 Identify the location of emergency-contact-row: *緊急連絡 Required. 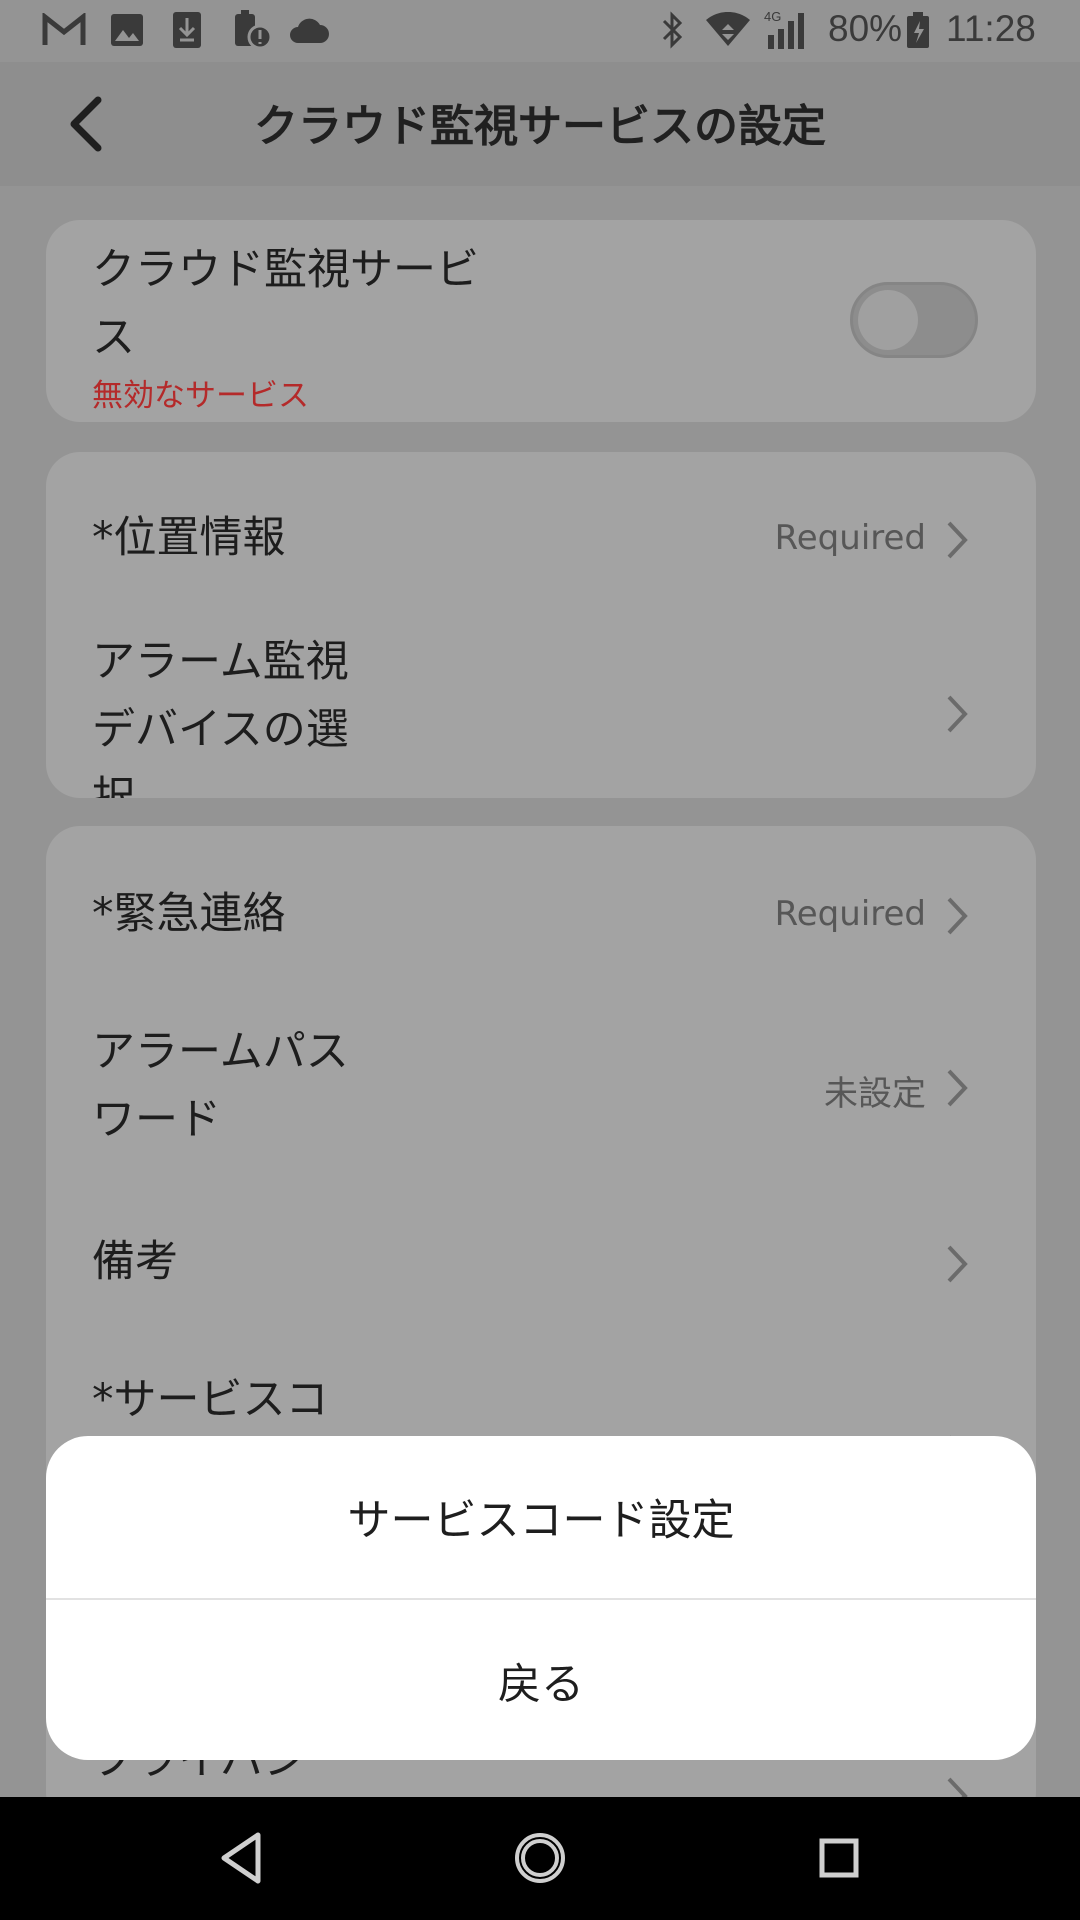
(541, 914).